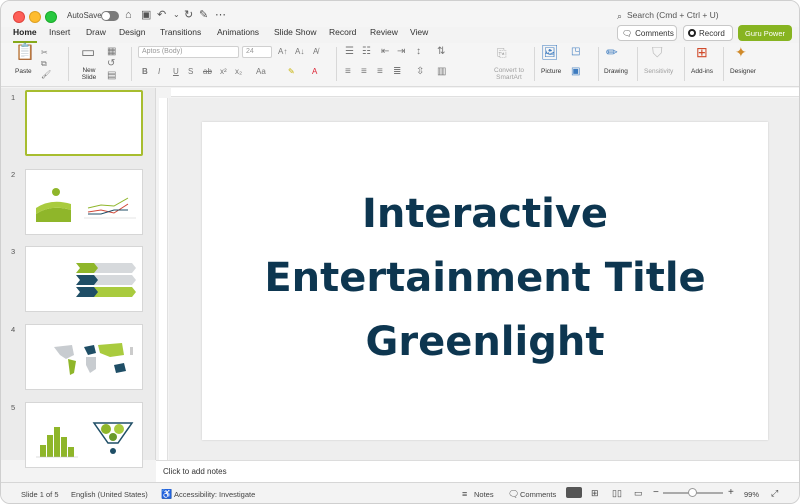 This screenshot has width=800, height=504. What do you see at coordinates (203, 15) in the screenshot?
I see `format-painter-icon: ✎` at bounding box center [203, 15].